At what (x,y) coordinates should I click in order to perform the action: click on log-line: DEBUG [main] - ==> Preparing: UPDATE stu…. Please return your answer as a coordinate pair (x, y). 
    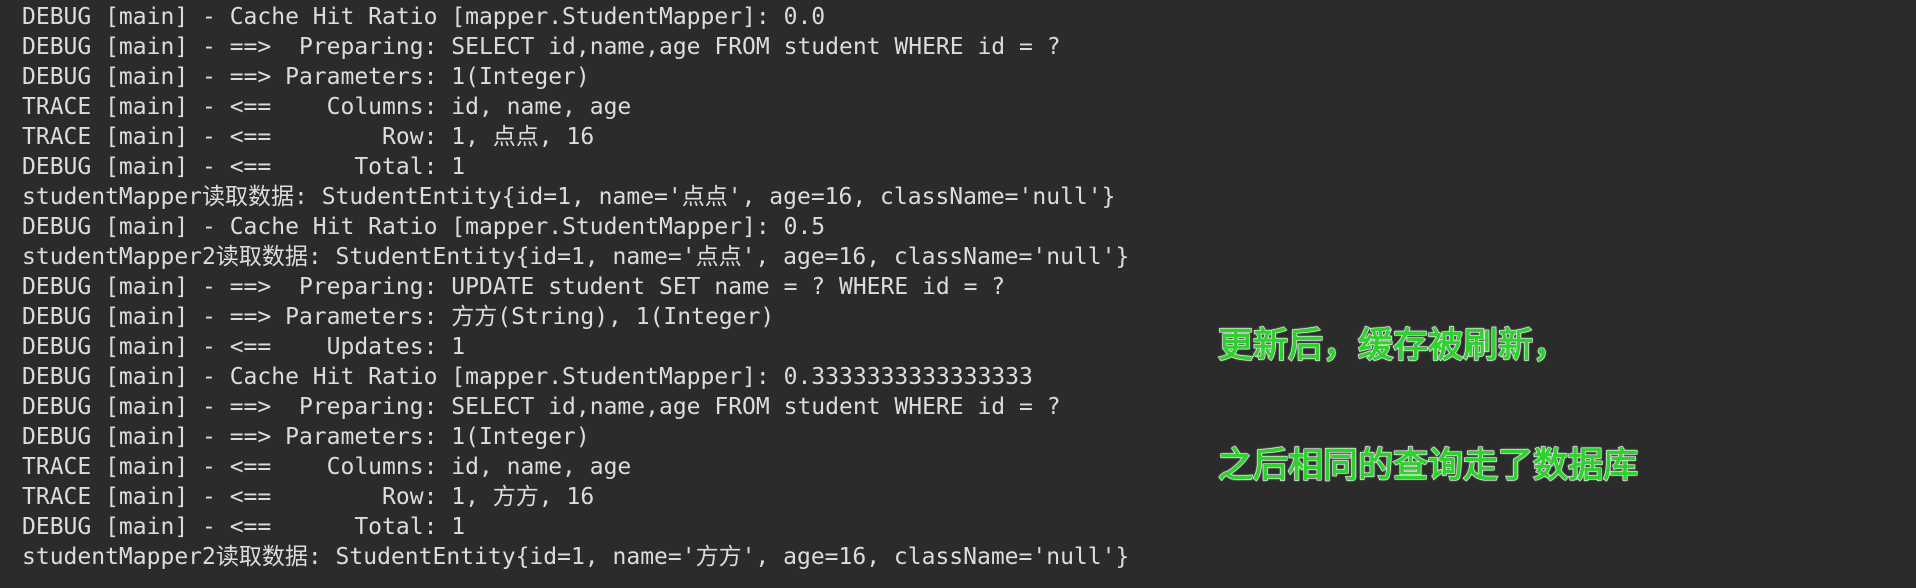
    Looking at the image, I should click on (514, 287).